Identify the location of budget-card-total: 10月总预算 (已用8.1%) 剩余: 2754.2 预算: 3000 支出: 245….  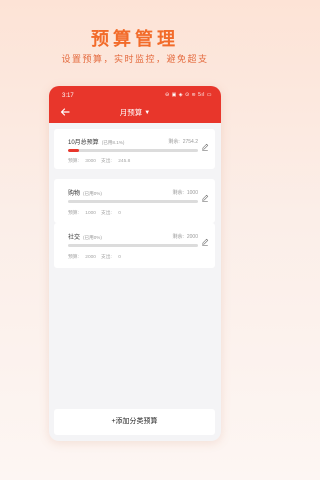
(134, 149).